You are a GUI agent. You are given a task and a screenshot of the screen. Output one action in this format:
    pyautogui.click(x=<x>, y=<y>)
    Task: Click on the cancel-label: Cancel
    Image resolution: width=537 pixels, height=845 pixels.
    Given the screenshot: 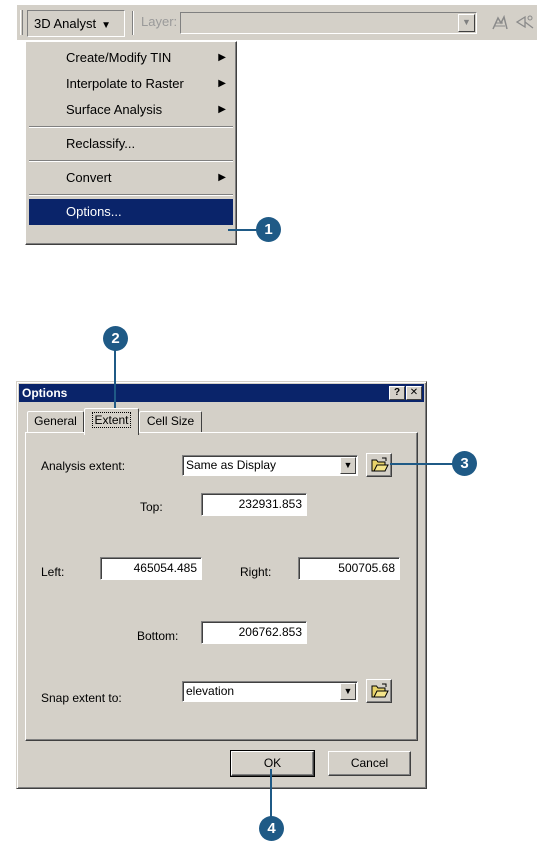 What is the action you would take?
    pyautogui.click(x=369, y=763)
    